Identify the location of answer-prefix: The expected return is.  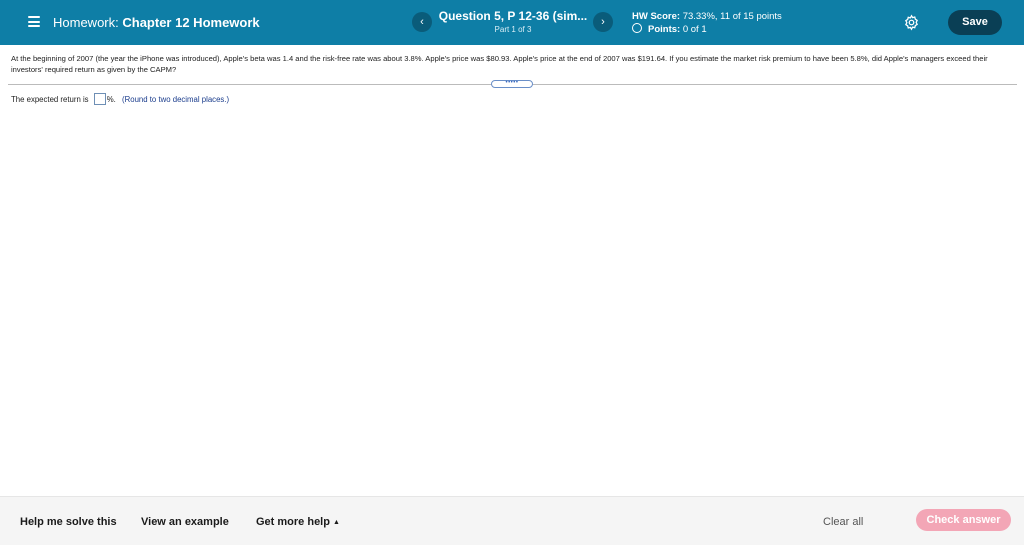
(50, 99).